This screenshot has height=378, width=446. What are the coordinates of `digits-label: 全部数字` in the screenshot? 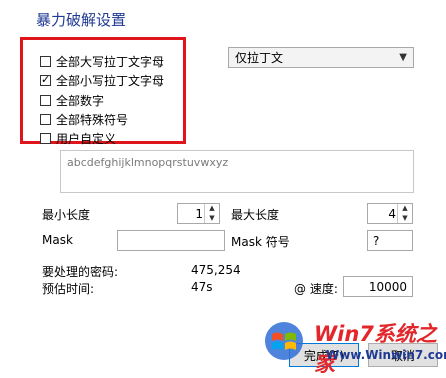 It's located at (80, 100).